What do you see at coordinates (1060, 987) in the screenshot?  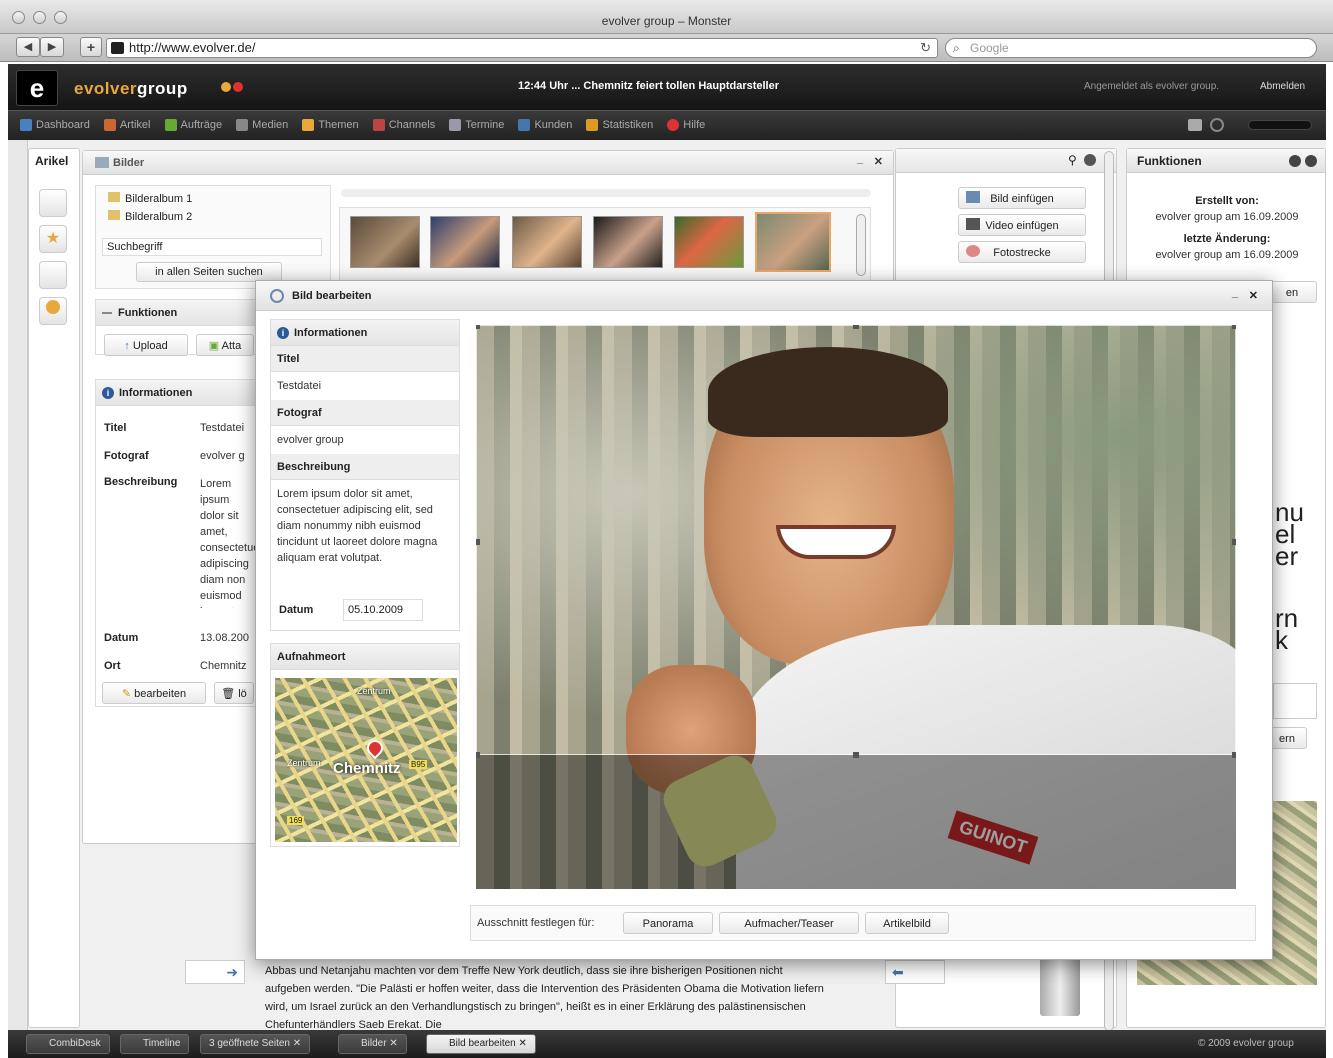 I see `trash-can-icon` at bounding box center [1060, 987].